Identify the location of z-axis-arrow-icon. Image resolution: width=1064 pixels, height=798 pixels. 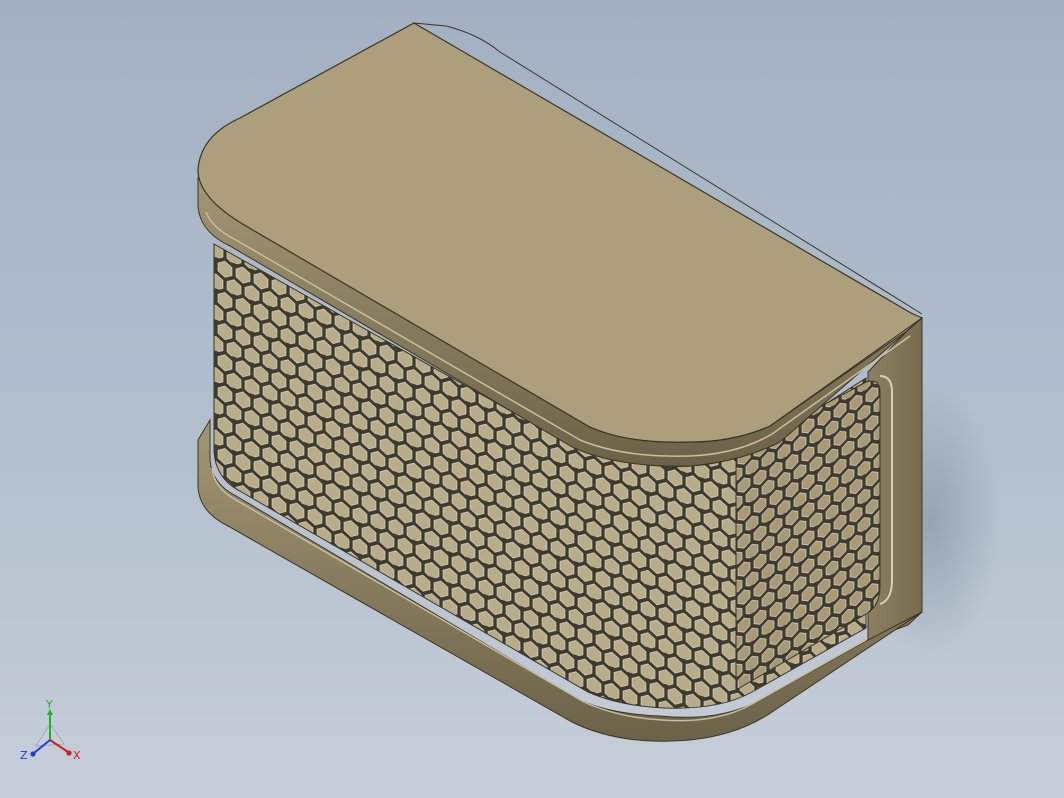
(33, 754).